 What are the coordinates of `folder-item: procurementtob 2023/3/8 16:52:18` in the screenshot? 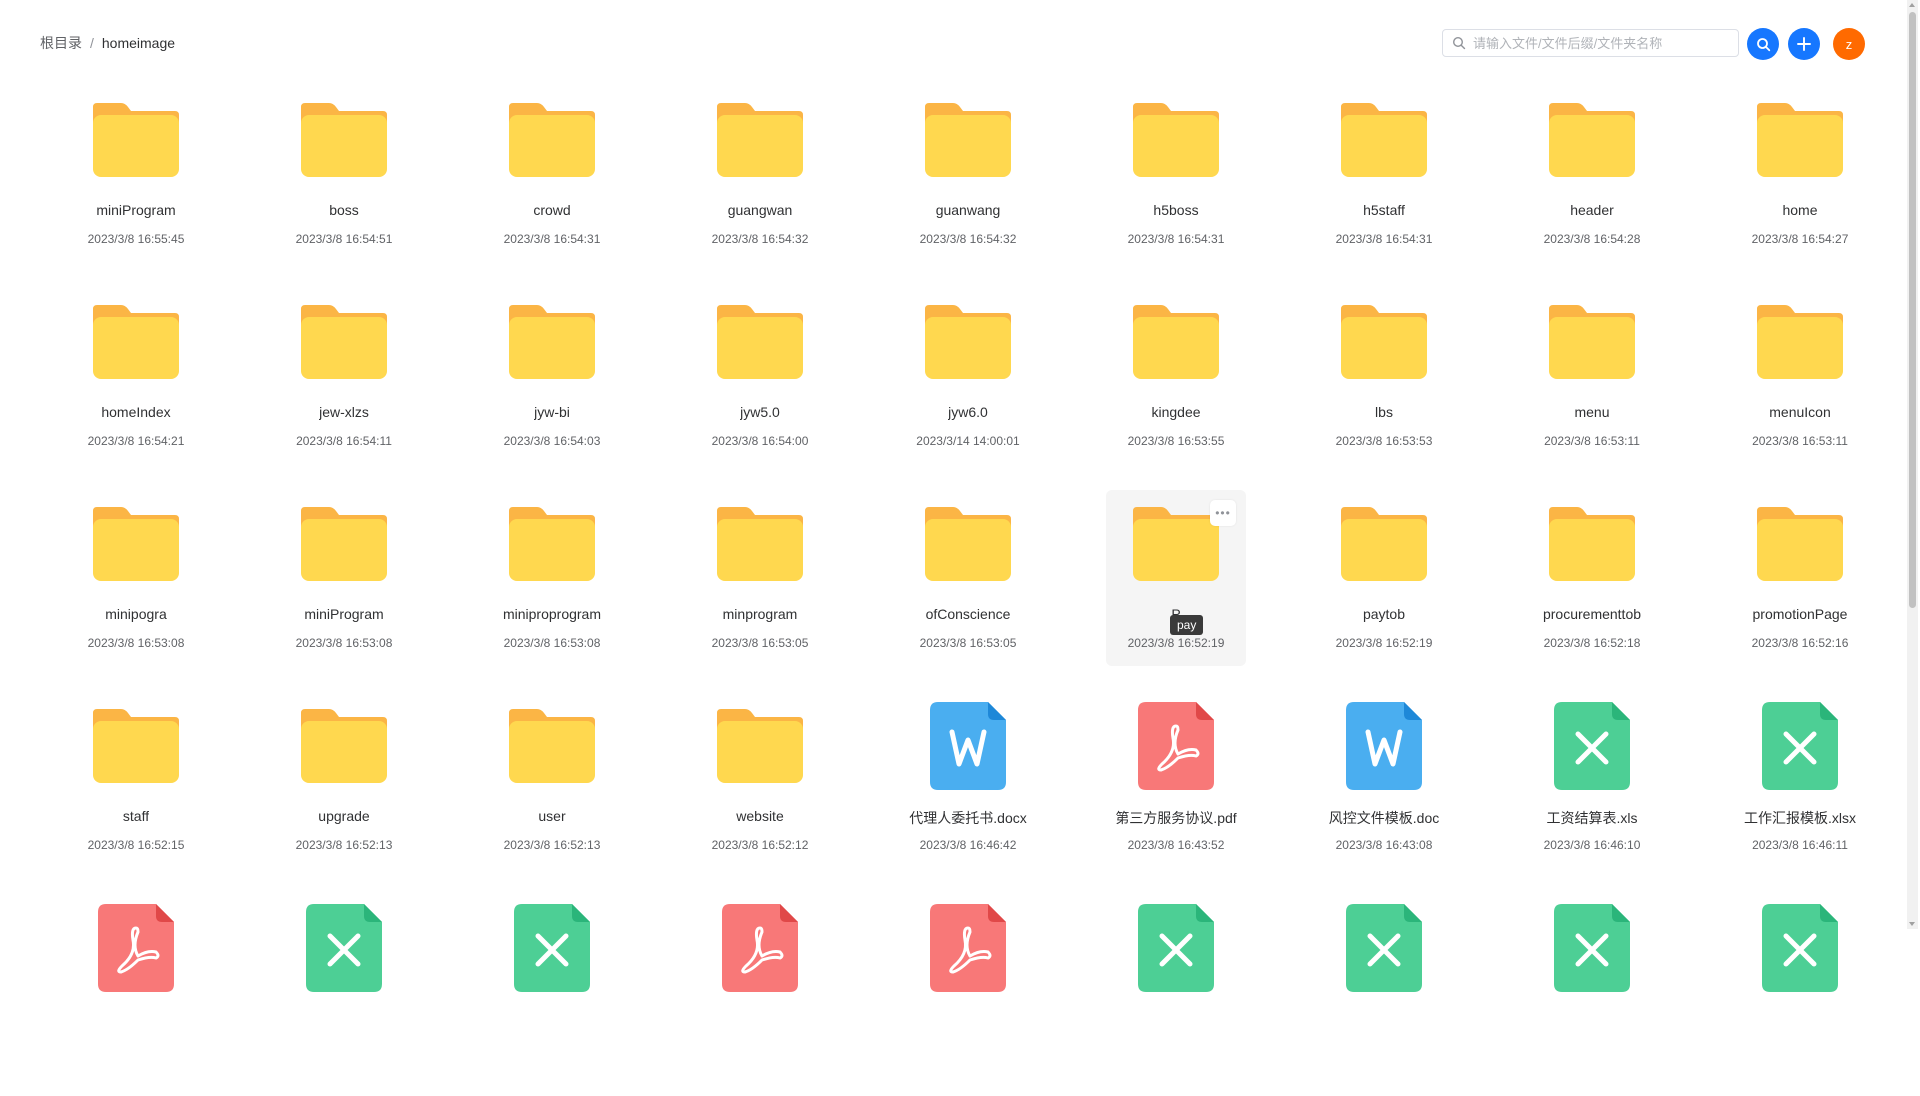 It's located at (1592, 578).